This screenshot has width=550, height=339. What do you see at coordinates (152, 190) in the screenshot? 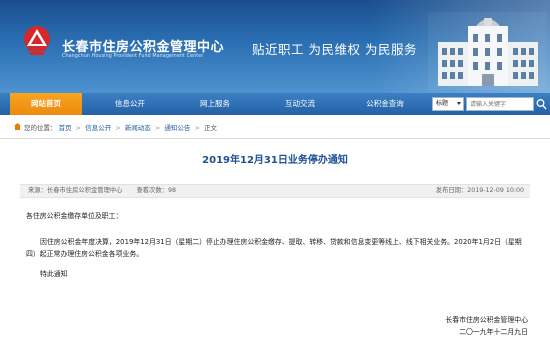
I see `views-label: 查看次数：` at bounding box center [152, 190].